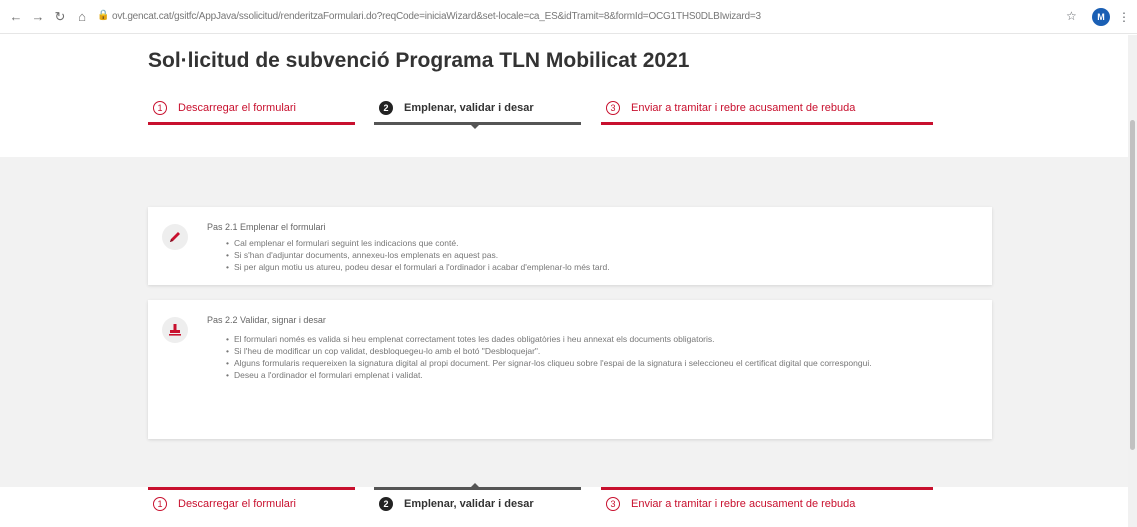 Image resolution: width=1137 pixels, height=527 pixels. Describe the element at coordinates (266, 320) in the screenshot. I see `card-title: Pas 2.2 Validar, signar i desar` at that location.